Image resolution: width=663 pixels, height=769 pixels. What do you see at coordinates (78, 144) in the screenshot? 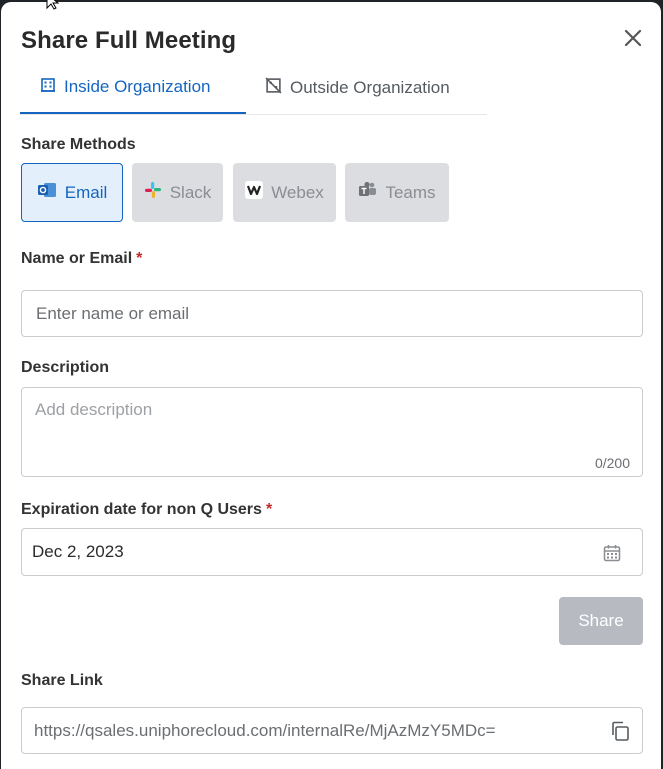
I see `share-methods-label: Share Methods` at bounding box center [78, 144].